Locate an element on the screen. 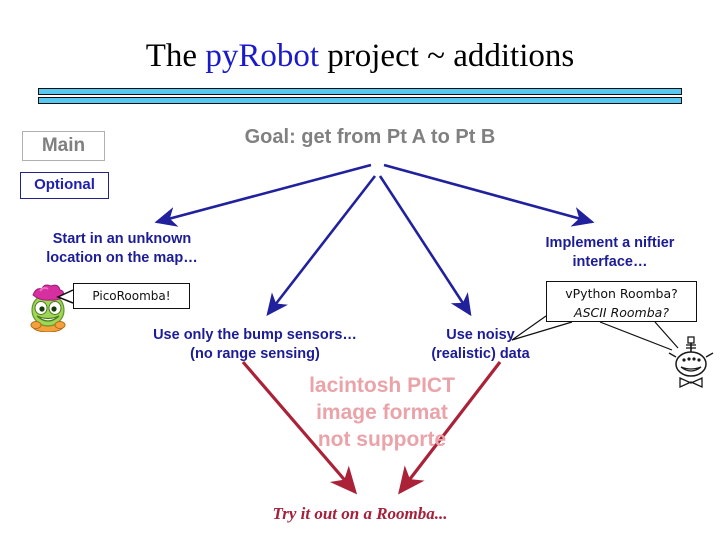 The height and width of the screenshot is (540, 720). broken-image-line2: image format is located at coordinates (382, 412).